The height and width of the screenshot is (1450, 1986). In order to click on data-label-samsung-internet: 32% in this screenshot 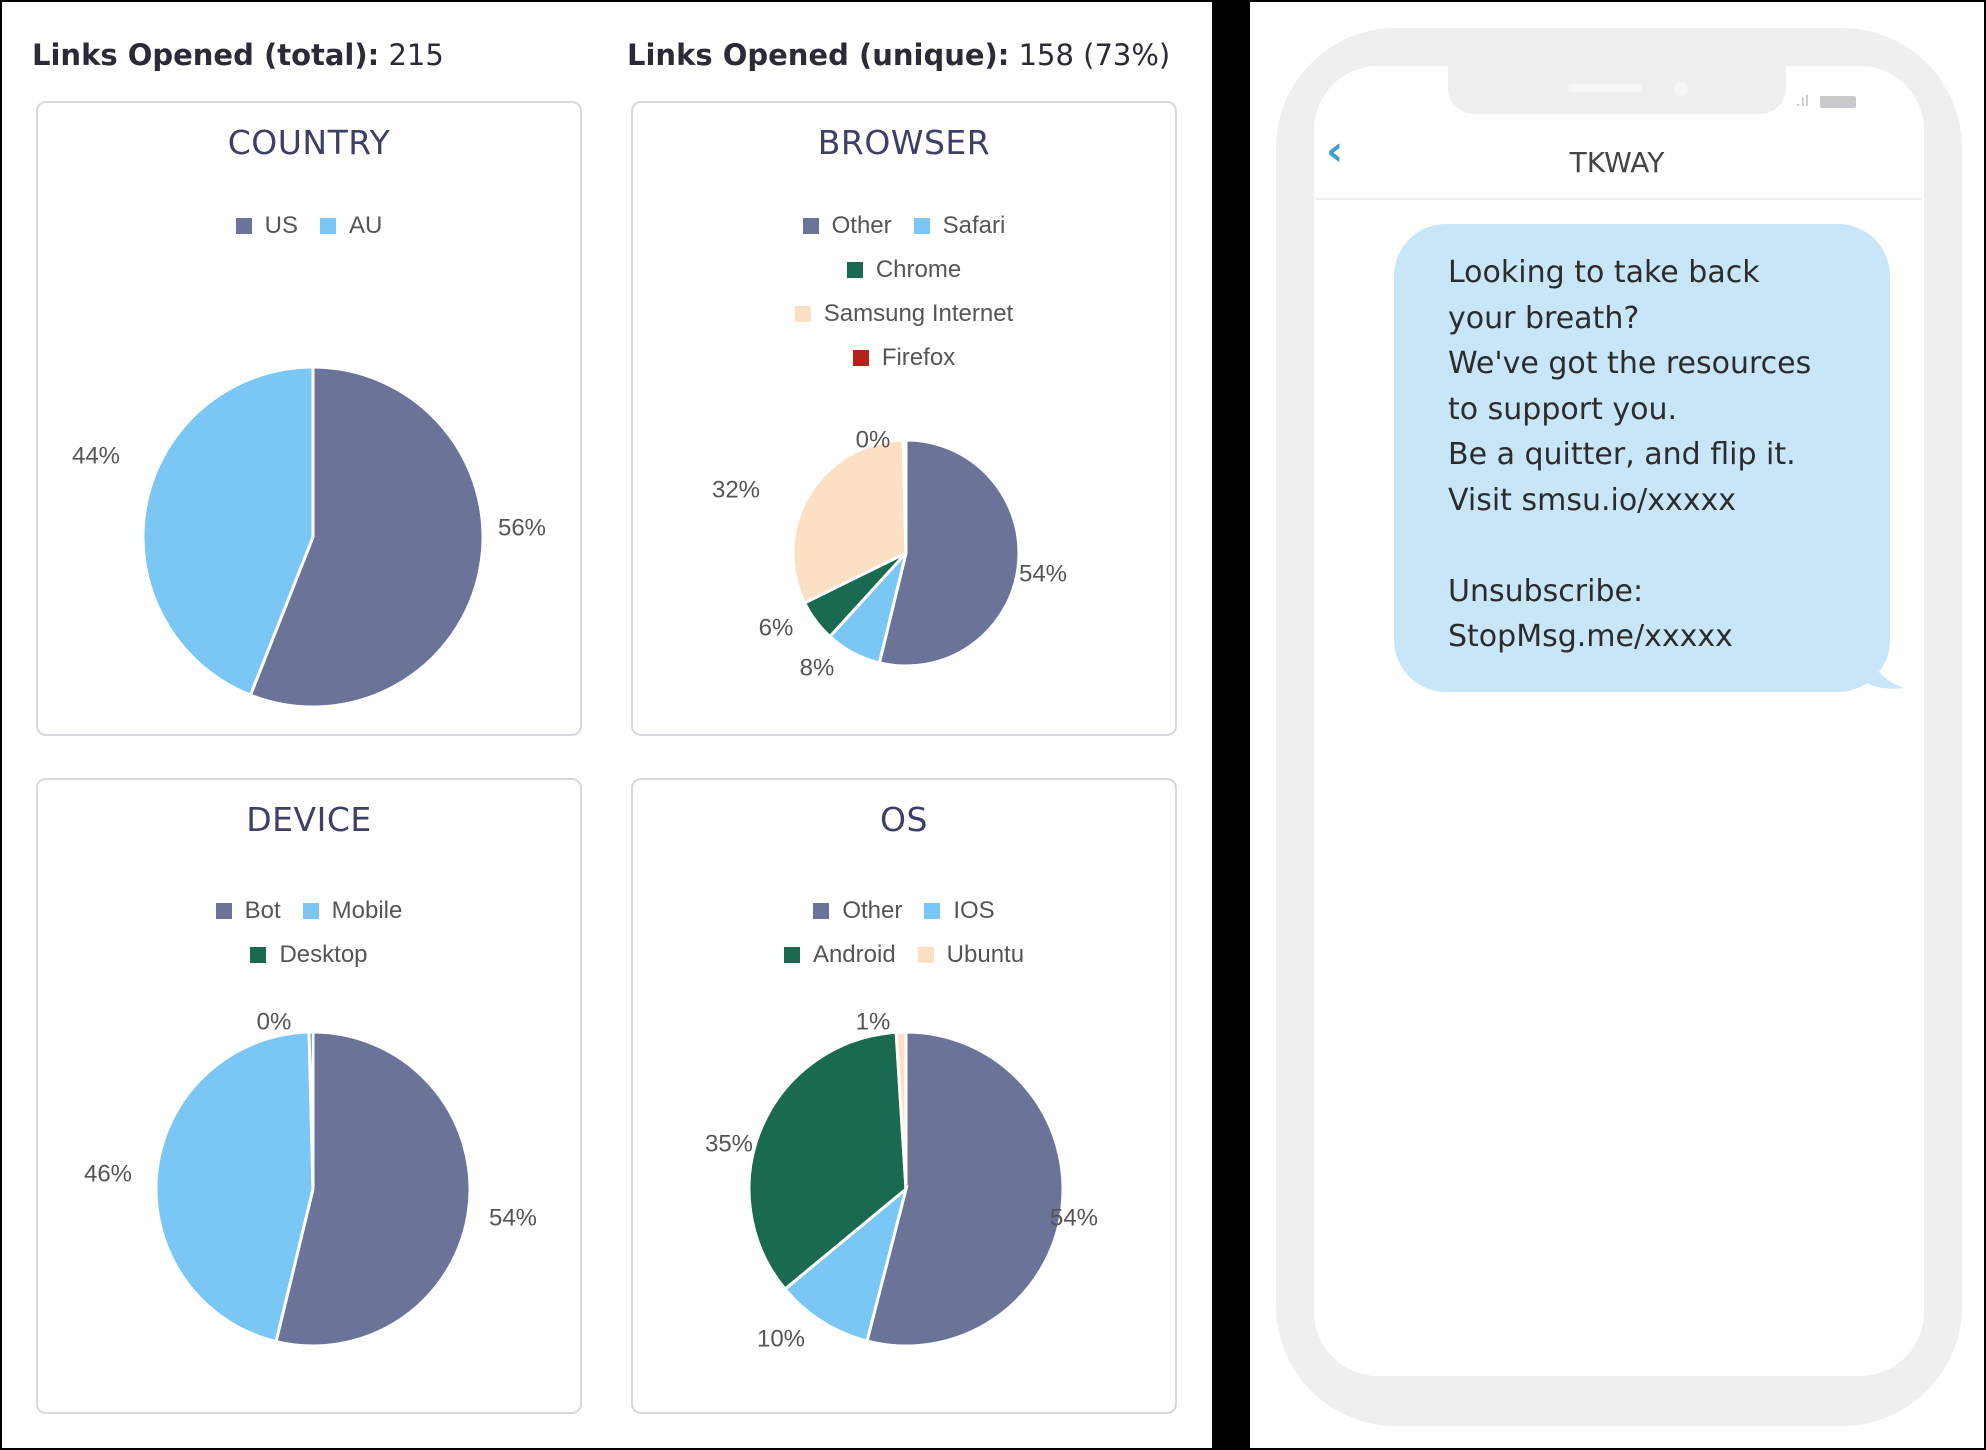, I will do `click(736, 489)`.